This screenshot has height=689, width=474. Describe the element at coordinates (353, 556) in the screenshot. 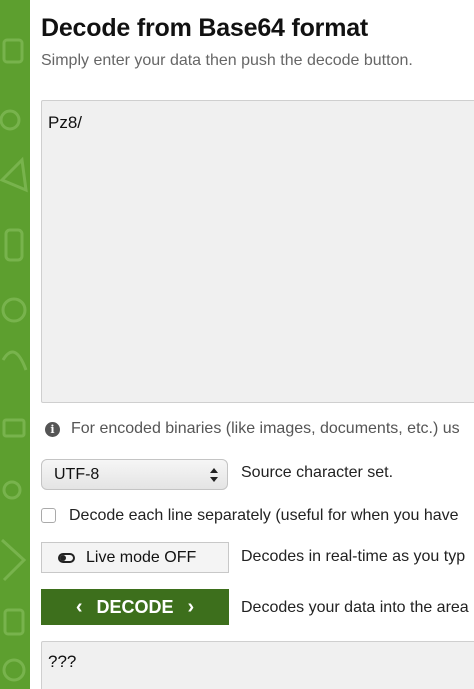

I see `live-mode-description: Decodes in real-time as you typ` at that location.